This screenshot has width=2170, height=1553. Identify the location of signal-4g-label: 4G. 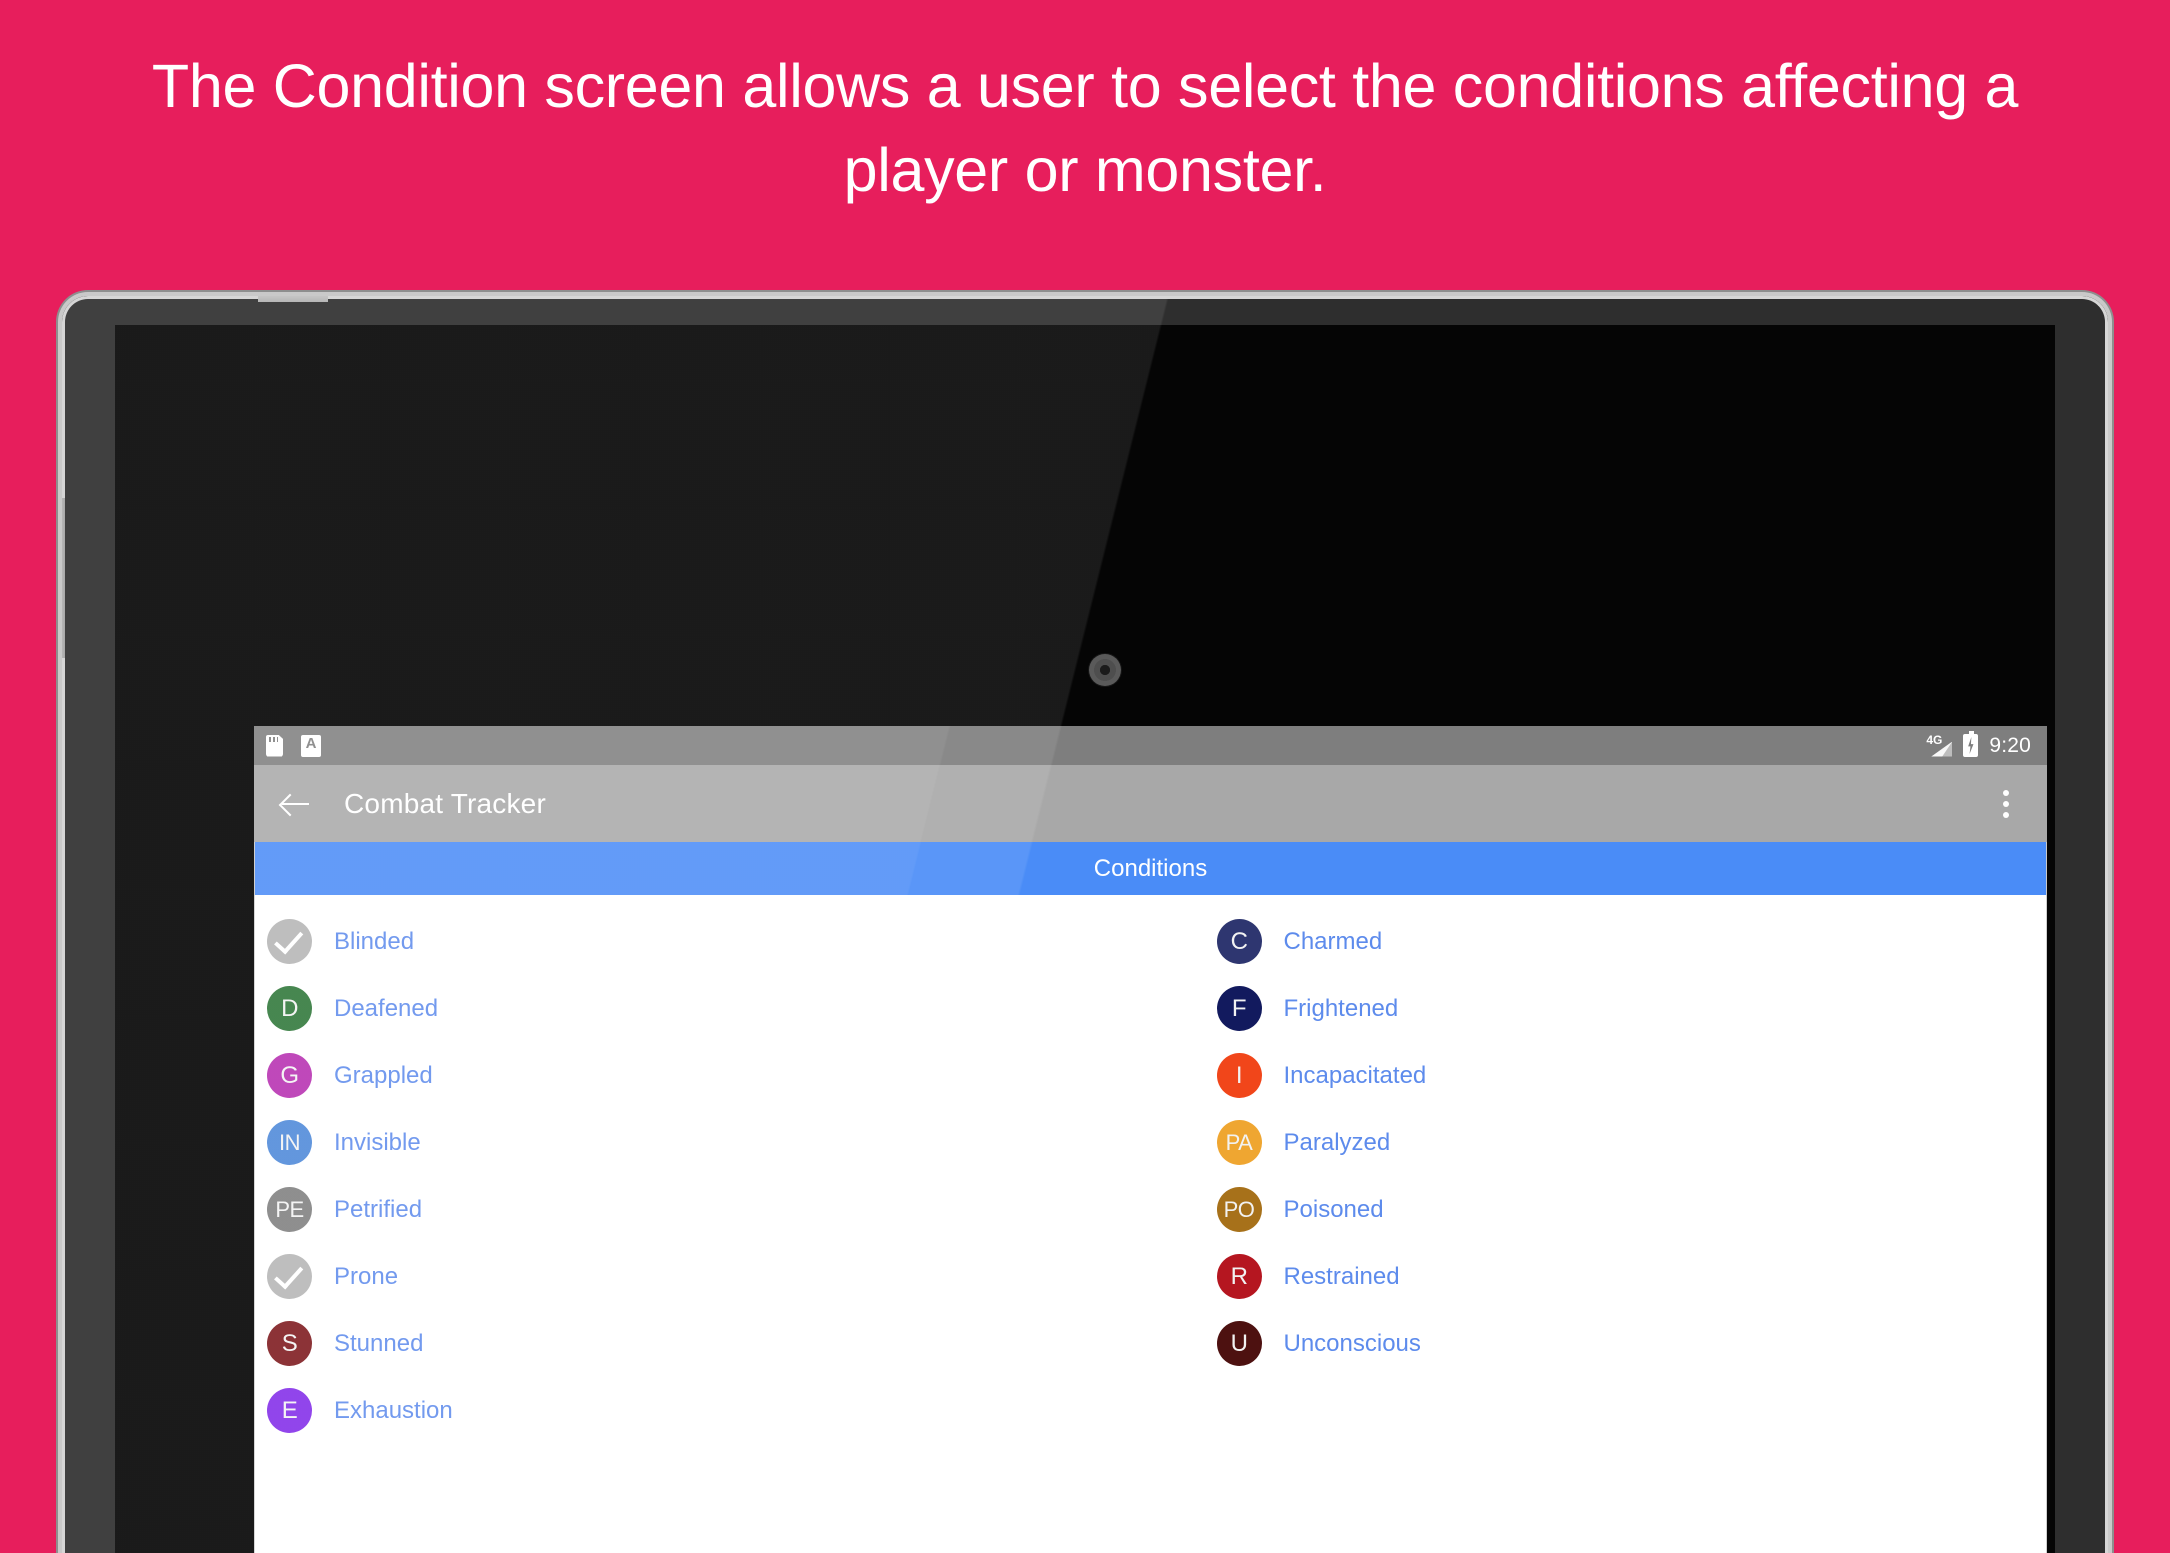
(1934, 739).